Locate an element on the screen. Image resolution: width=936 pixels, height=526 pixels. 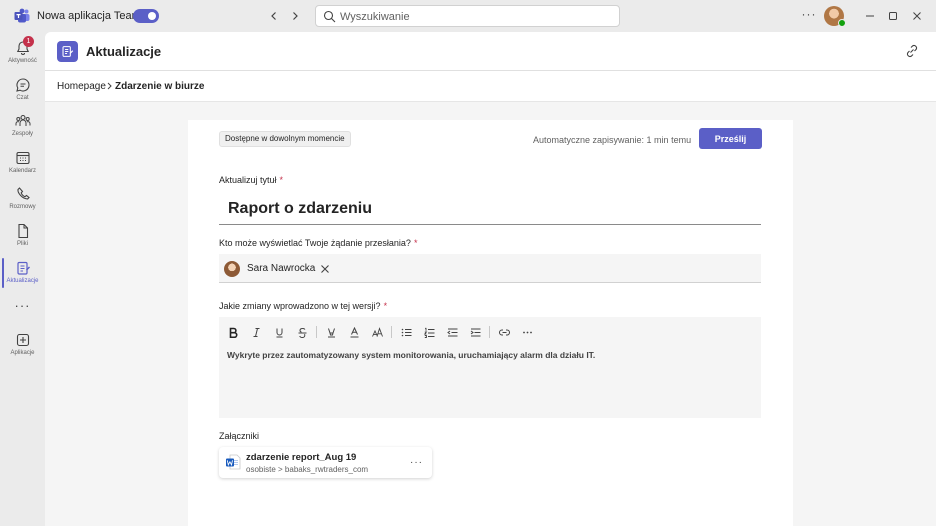
app-title: Aktualizacje is located at coordinates (124, 51).